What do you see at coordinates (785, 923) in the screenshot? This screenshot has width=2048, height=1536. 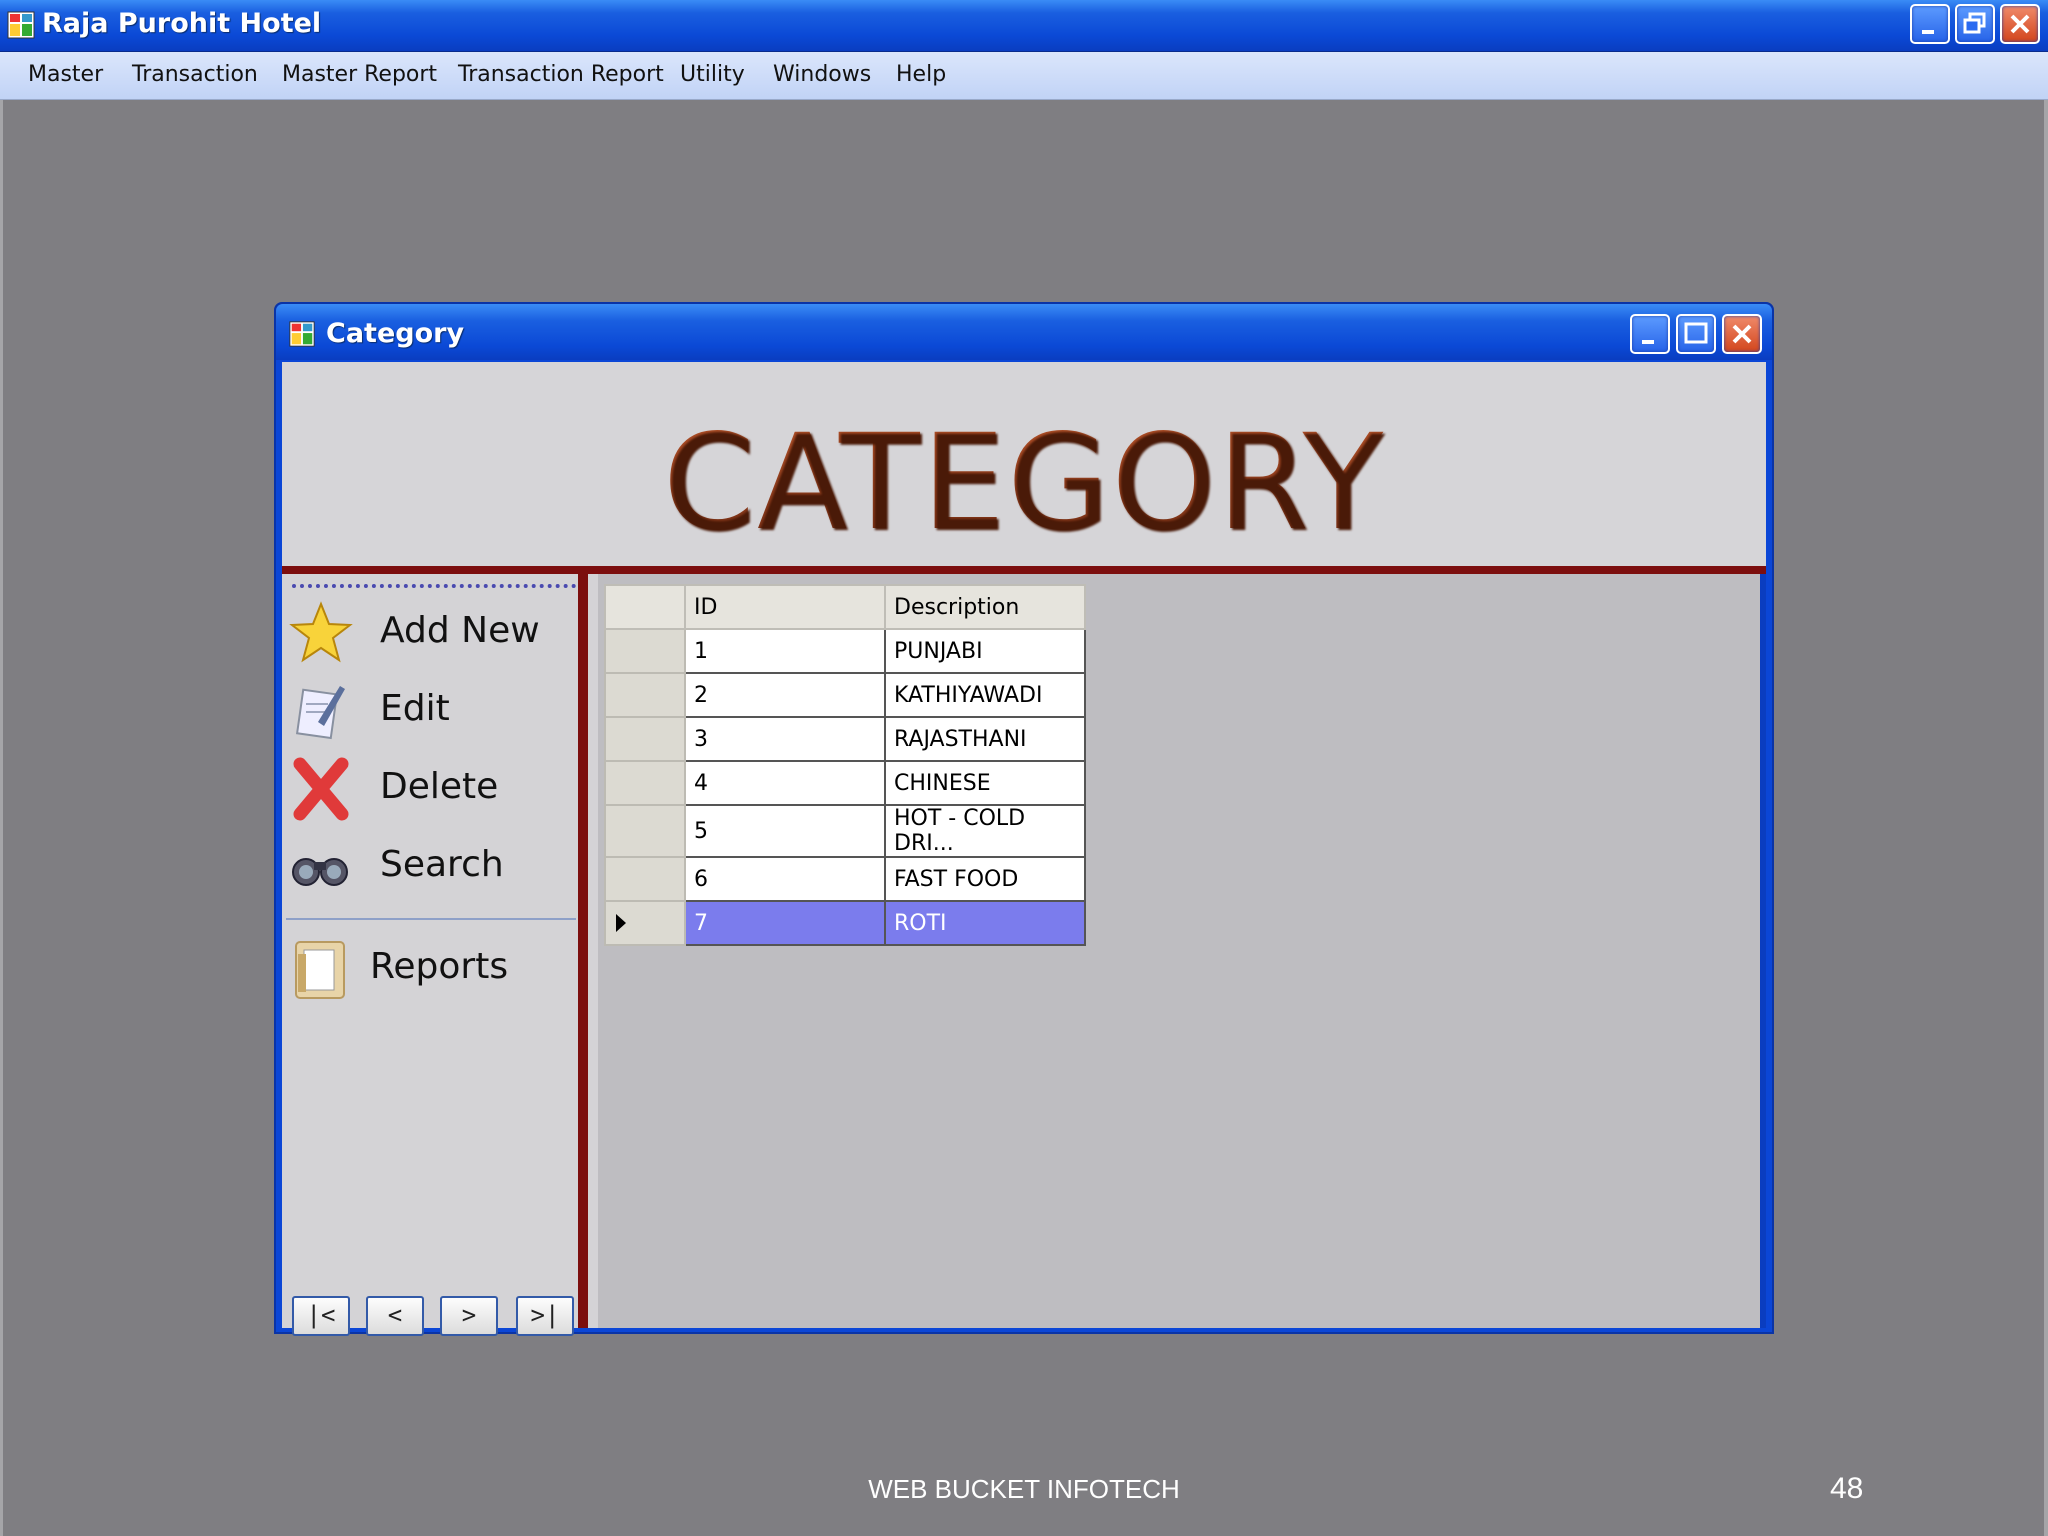 I see `cell-id: 7` at bounding box center [785, 923].